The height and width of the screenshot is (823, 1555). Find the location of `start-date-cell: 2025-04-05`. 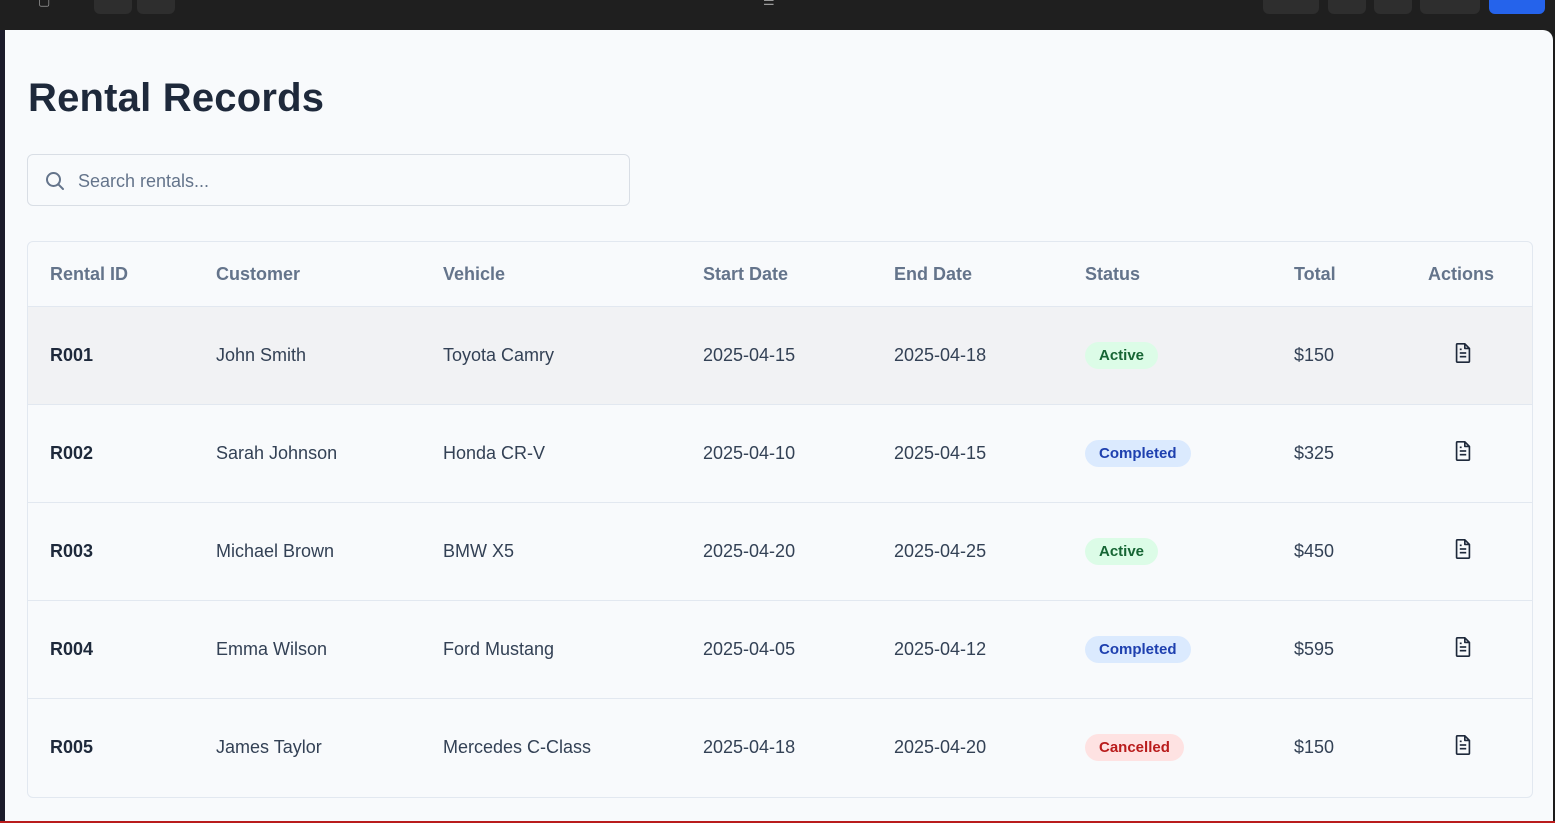

start-date-cell: 2025-04-05 is located at coordinates (776, 649).